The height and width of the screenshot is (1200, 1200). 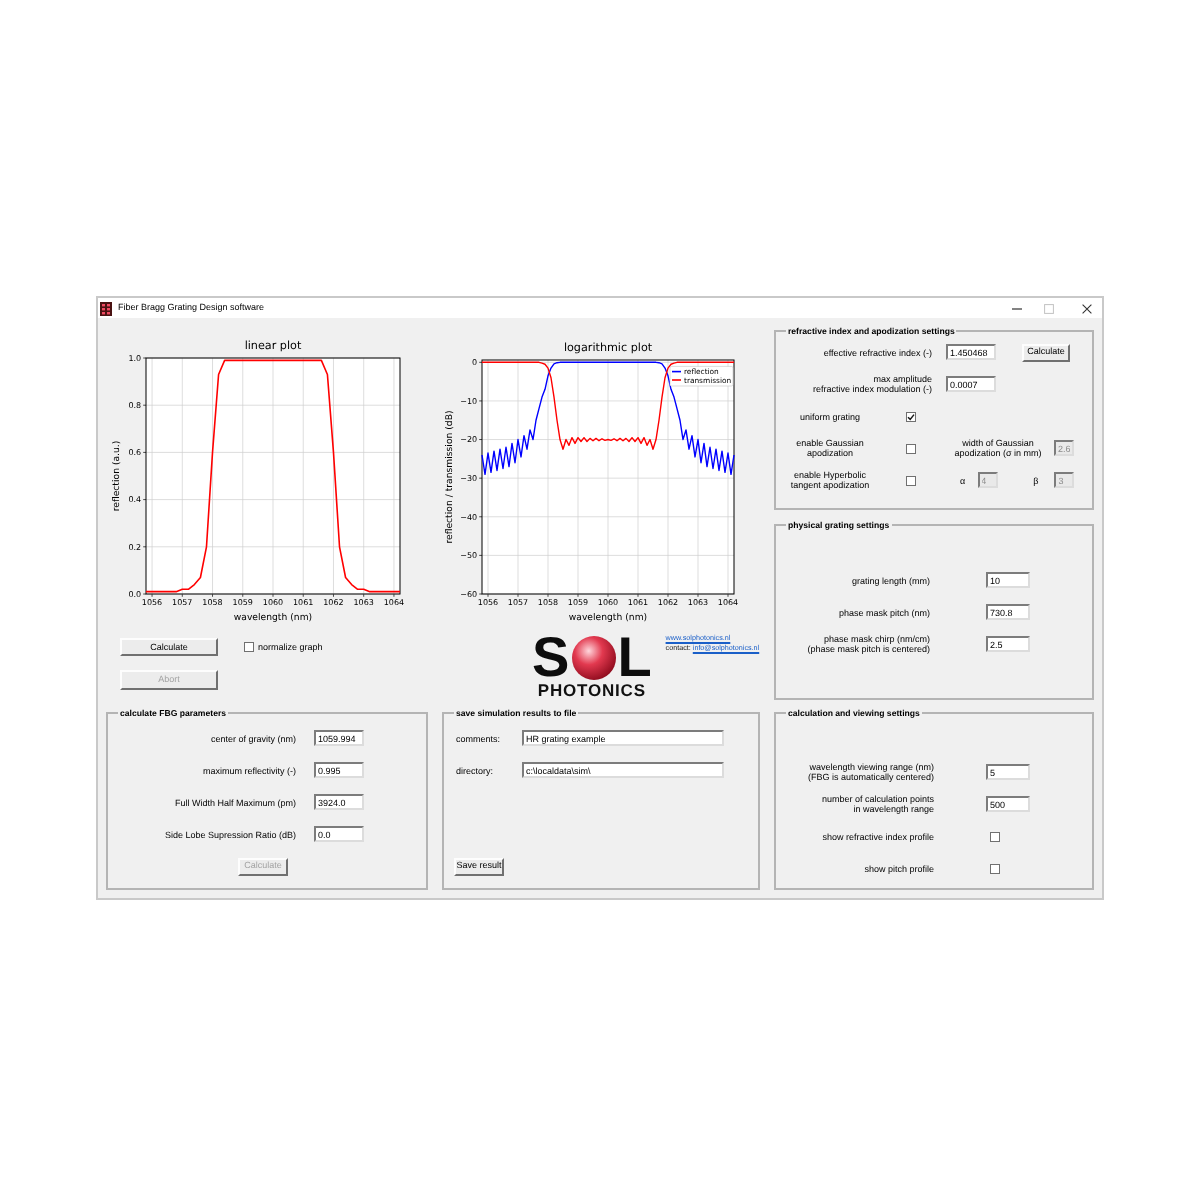 What do you see at coordinates (1017, 308) in the screenshot?
I see `minimize-icon` at bounding box center [1017, 308].